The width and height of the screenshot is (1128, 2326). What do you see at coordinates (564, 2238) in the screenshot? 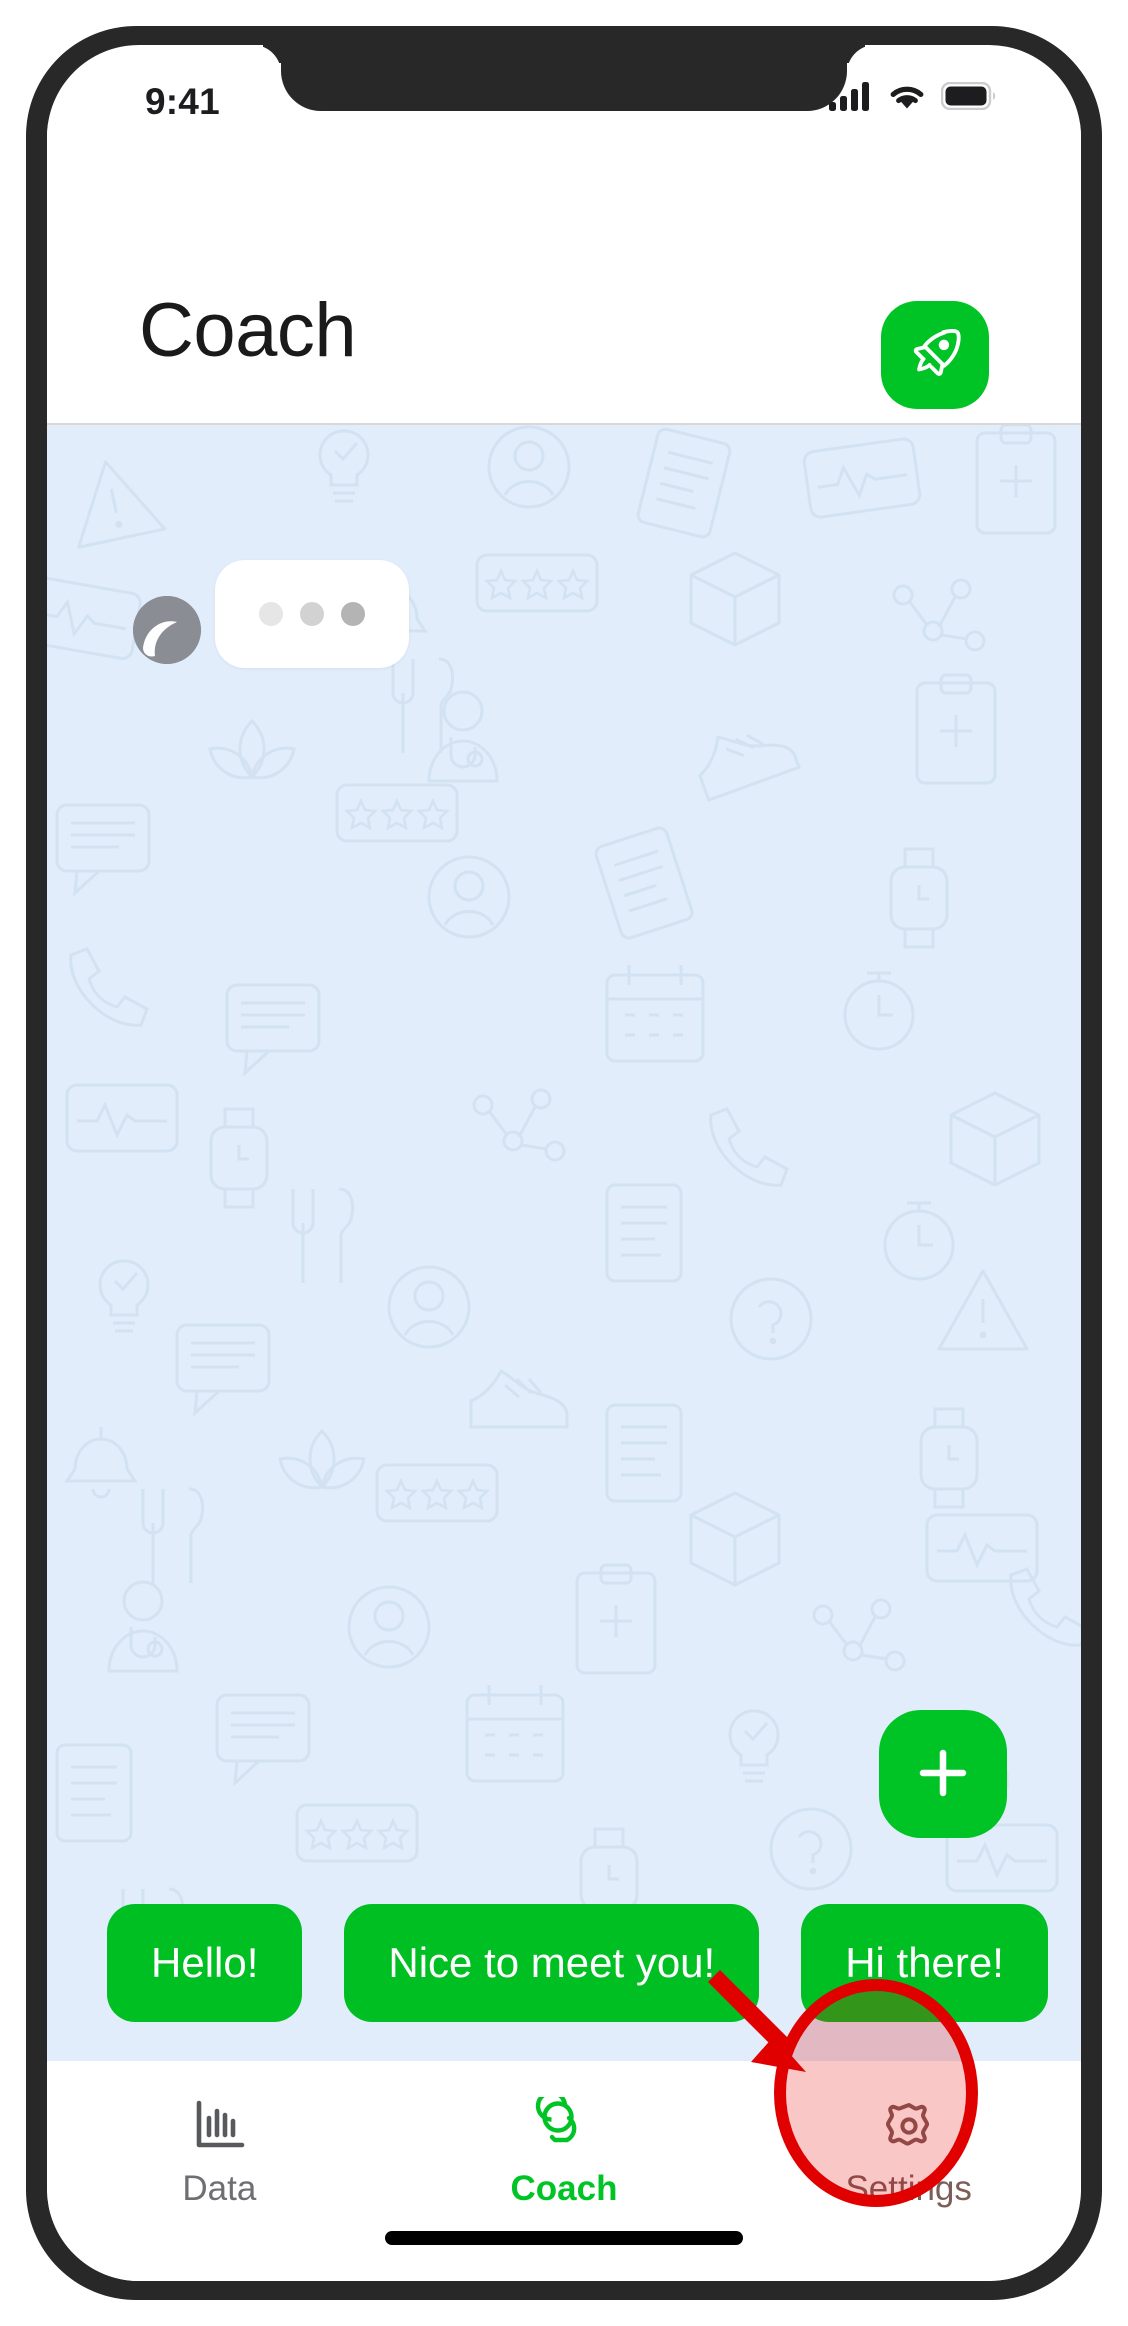
I see `home-indicator` at bounding box center [564, 2238].